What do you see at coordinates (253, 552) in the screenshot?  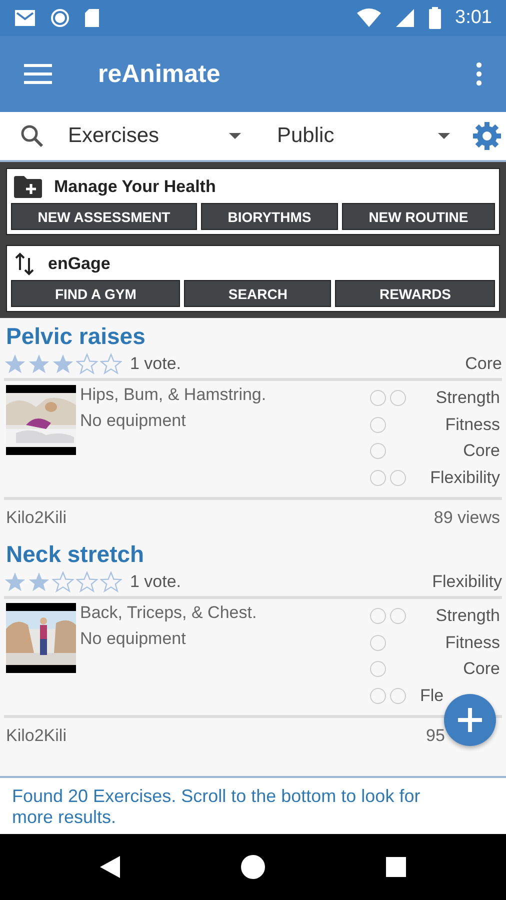 I see `exercise-title: Neck stretch` at bounding box center [253, 552].